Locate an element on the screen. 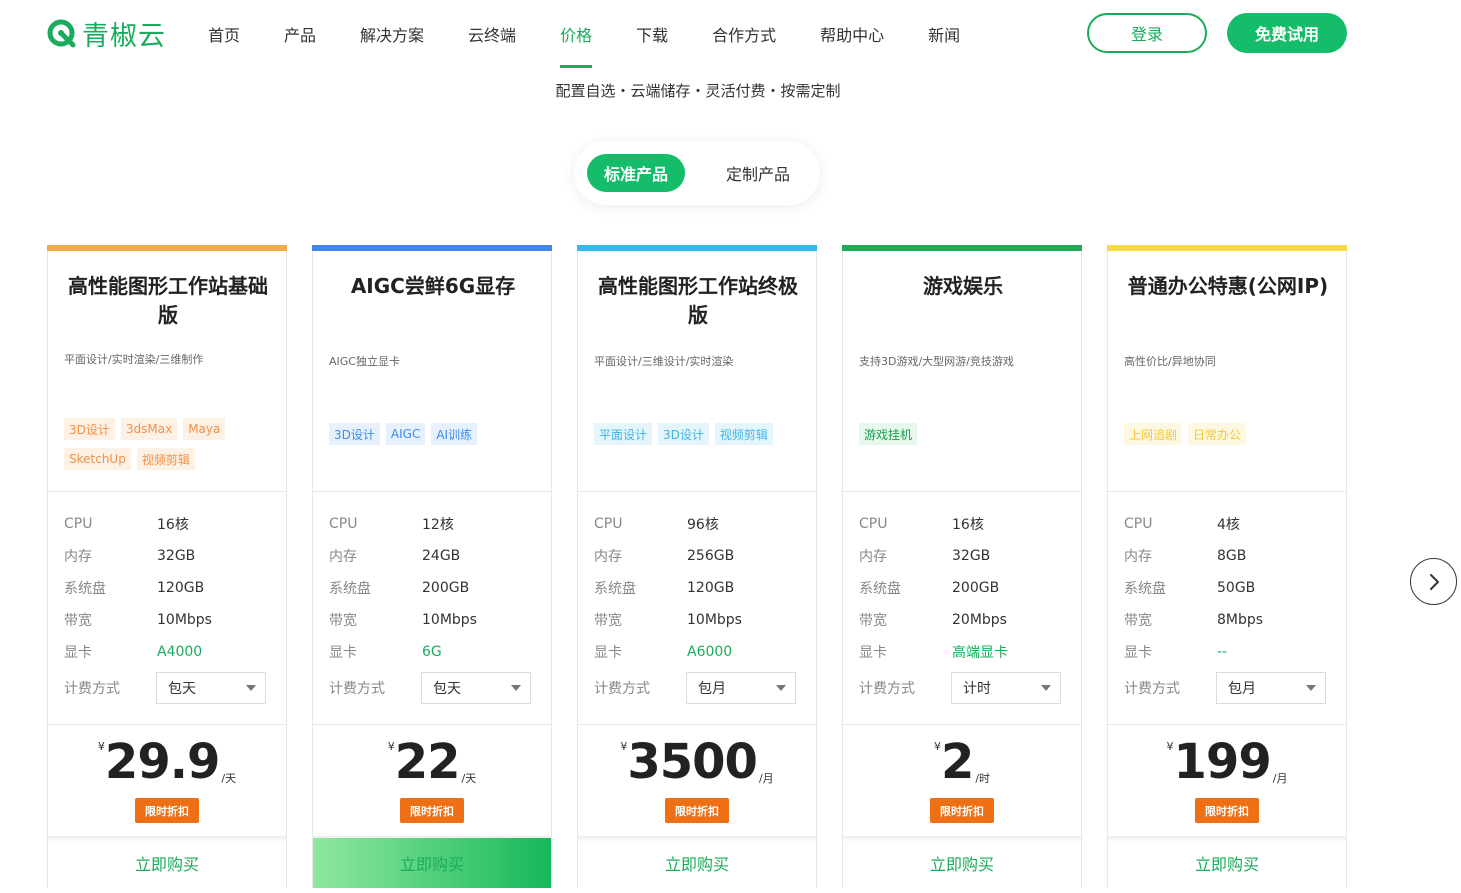 The height and width of the screenshot is (893, 1461). price: ¥ 22 /天 is located at coordinates (432, 762).